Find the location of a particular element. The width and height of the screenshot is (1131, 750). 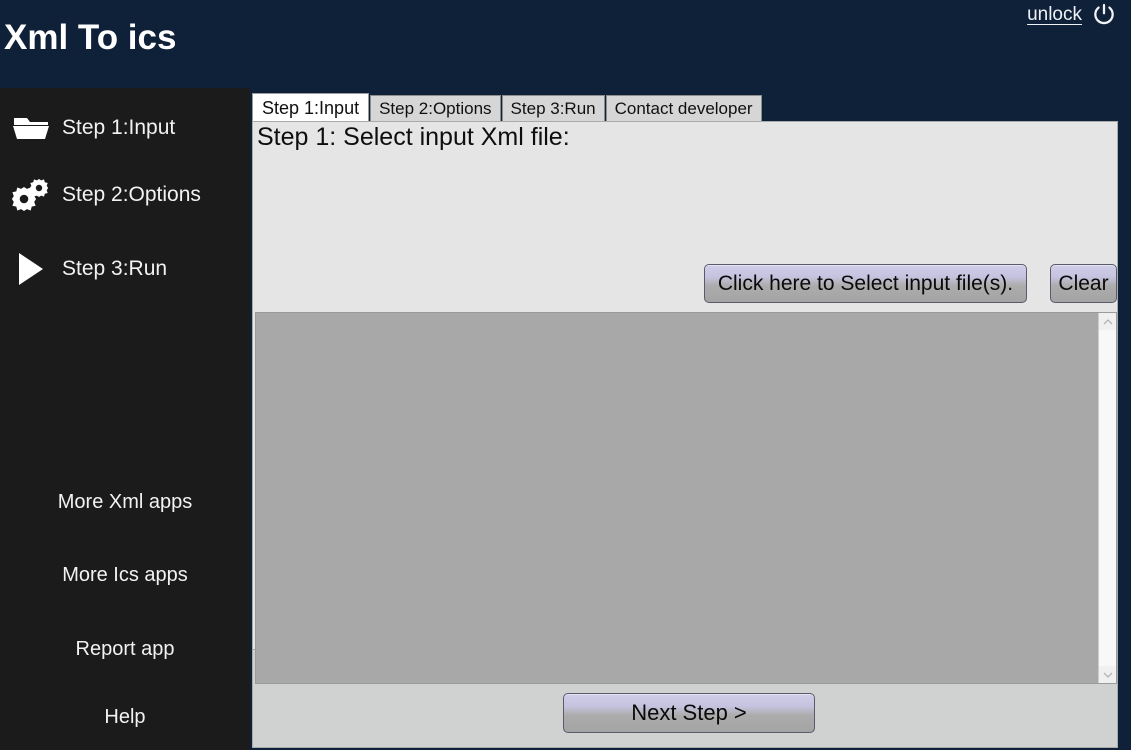

power-icon is located at coordinates (1104, 15).